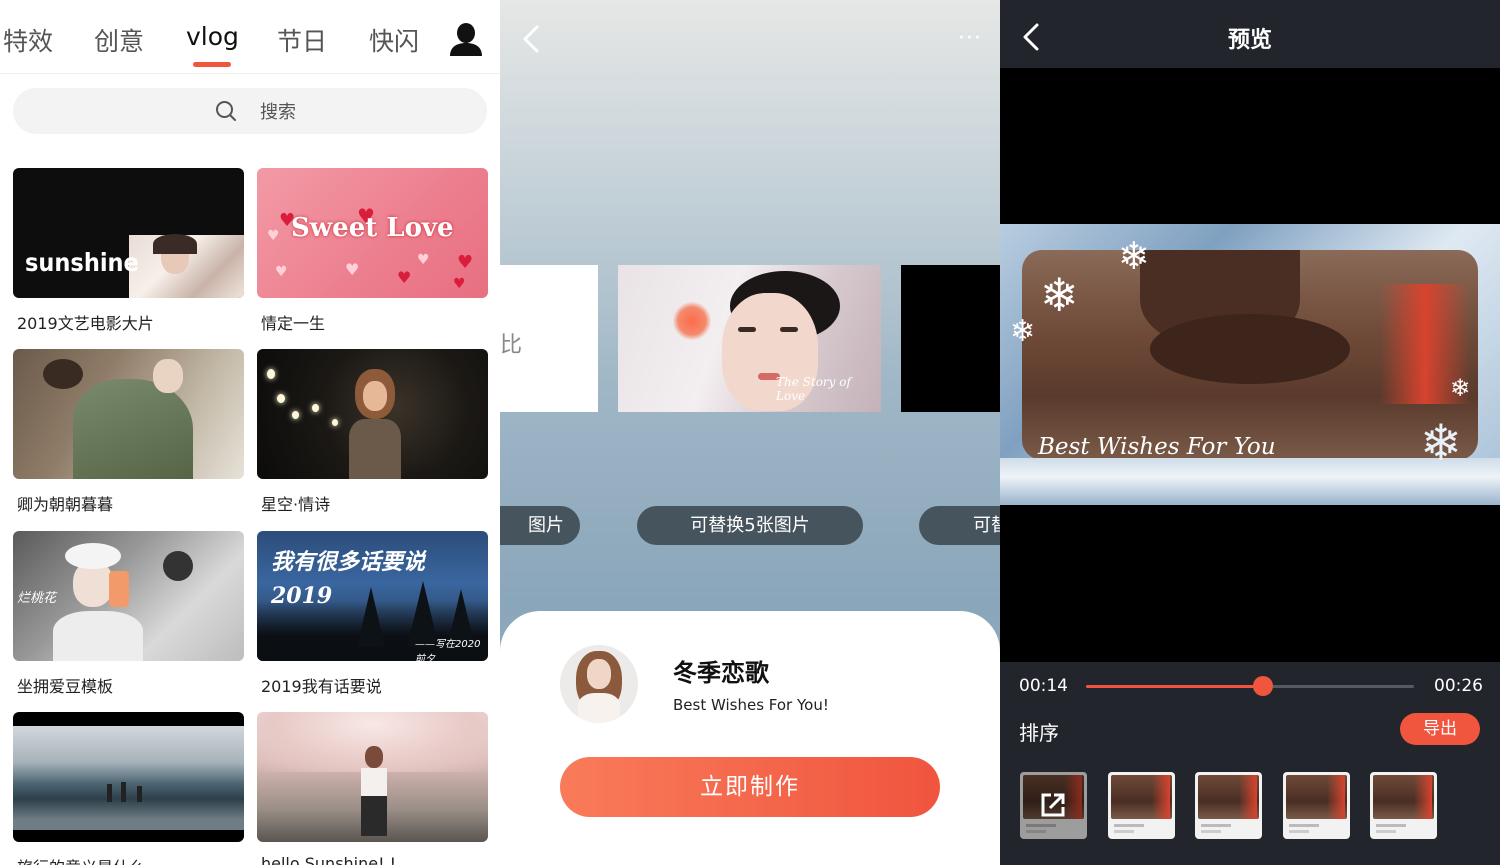 This screenshot has width=1500, height=865. What do you see at coordinates (1263, 686) in the screenshot?
I see `progress-slider-handle` at bounding box center [1263, 686].